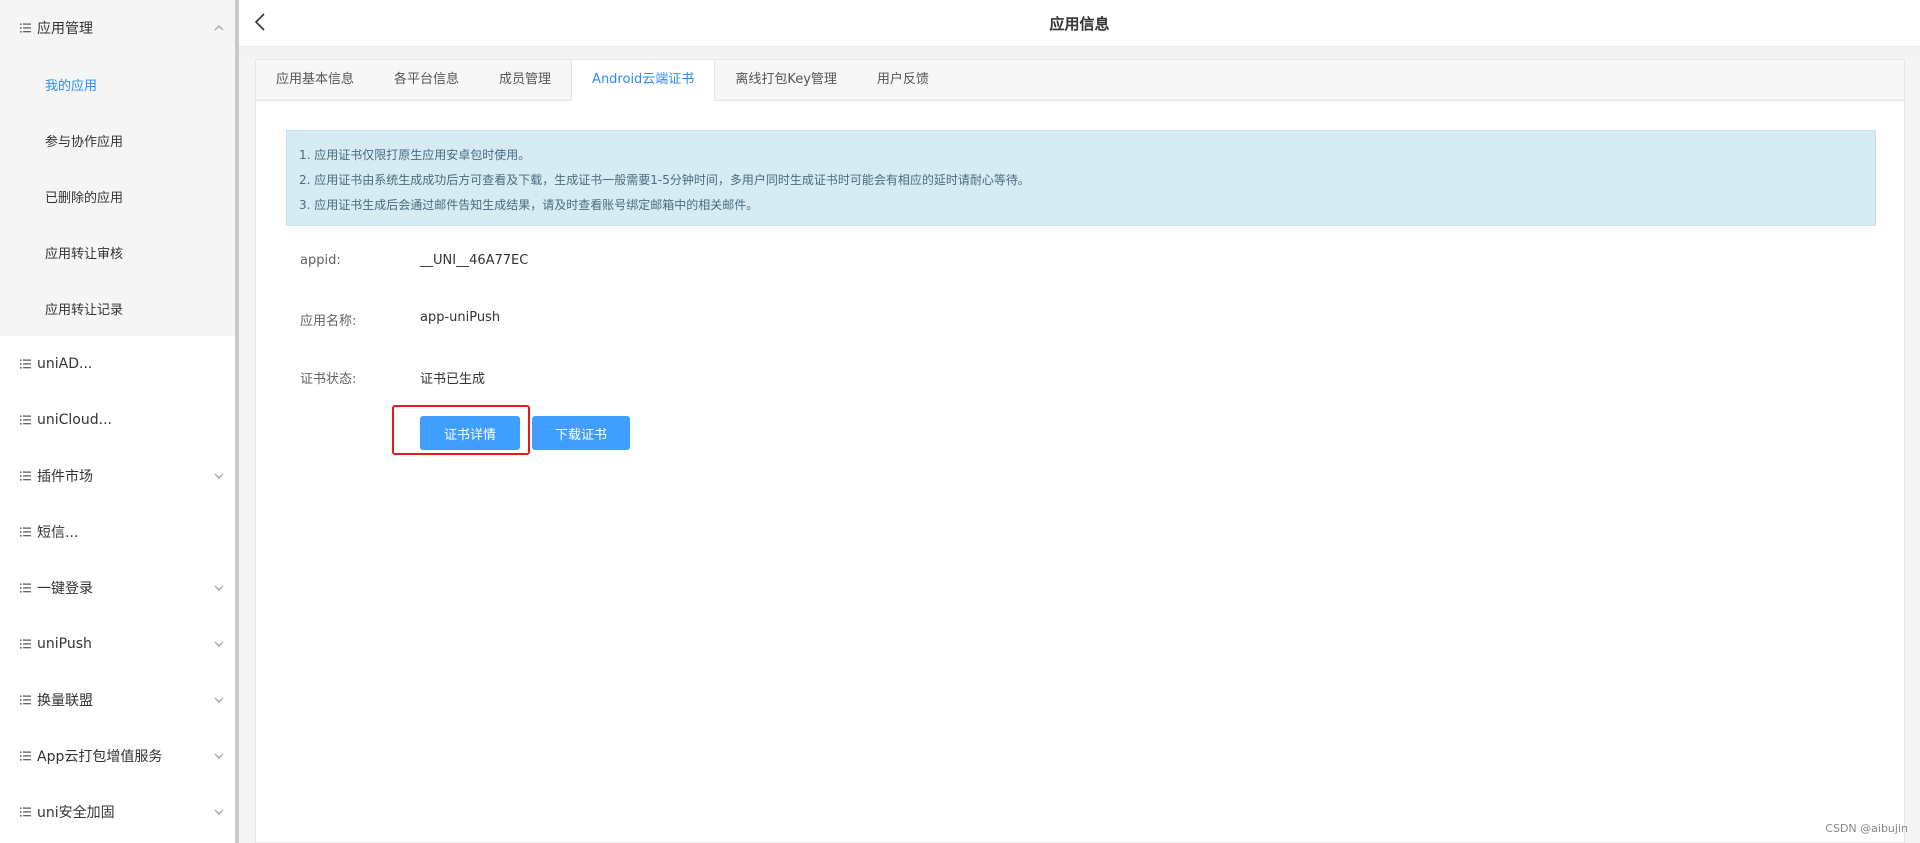 The width and height of the screenshot is (1920, 843). Describe the element at coordinates (65, 589) in the screenshot. I see `menu-item-label: 一键登录` at that location.